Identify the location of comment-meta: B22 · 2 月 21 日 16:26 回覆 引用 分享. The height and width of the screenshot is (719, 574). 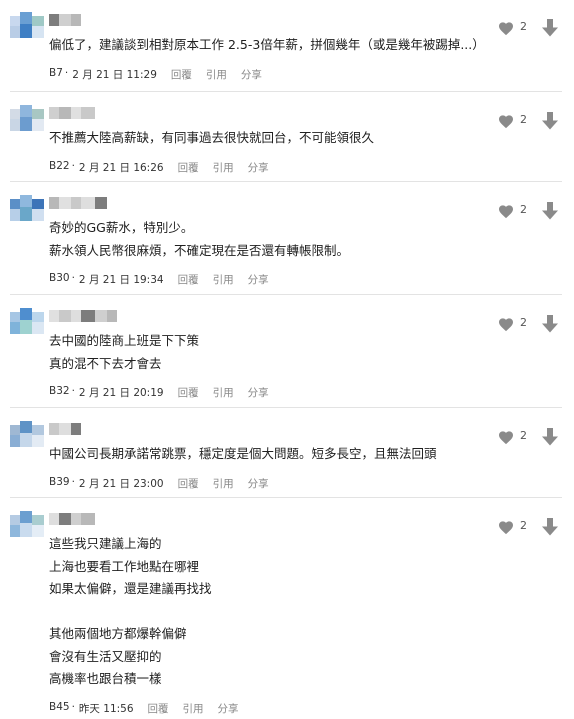
(159, 167).